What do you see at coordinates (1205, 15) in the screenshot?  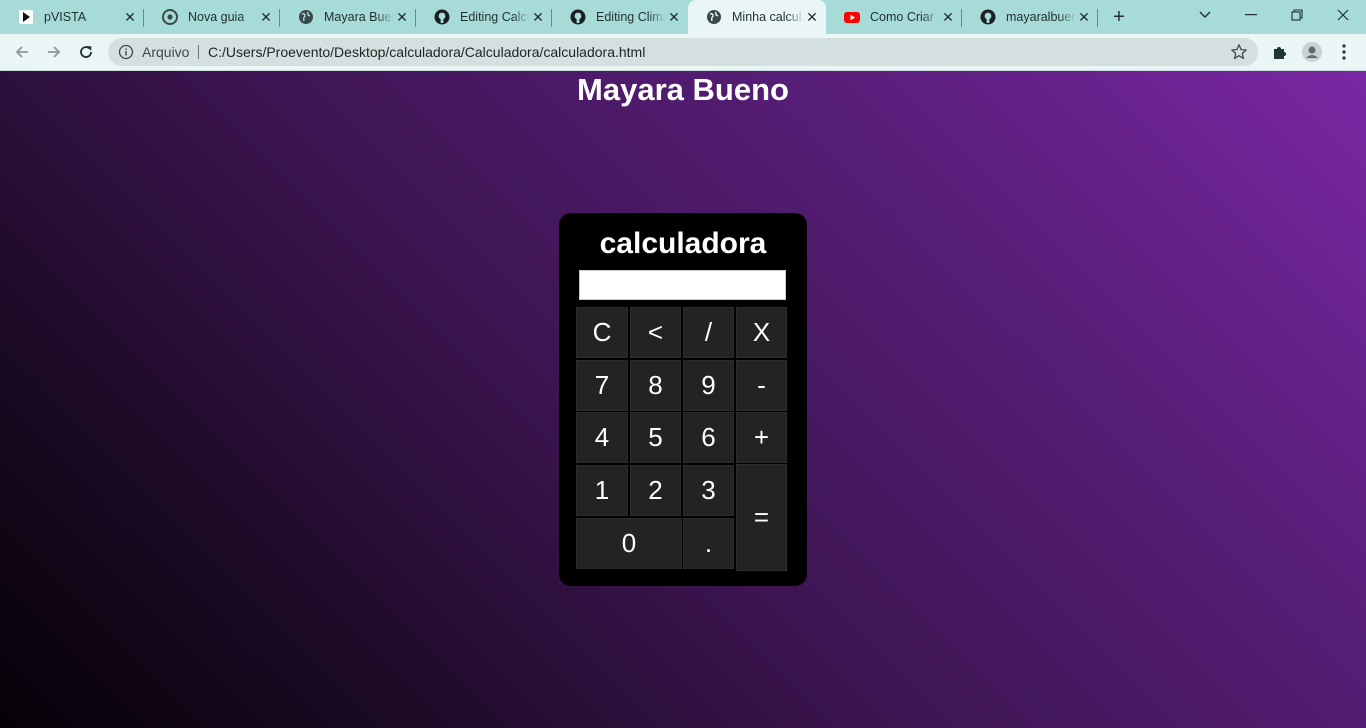 I see `tab-search-chevron-icon` at bounding box center [1205, 15].